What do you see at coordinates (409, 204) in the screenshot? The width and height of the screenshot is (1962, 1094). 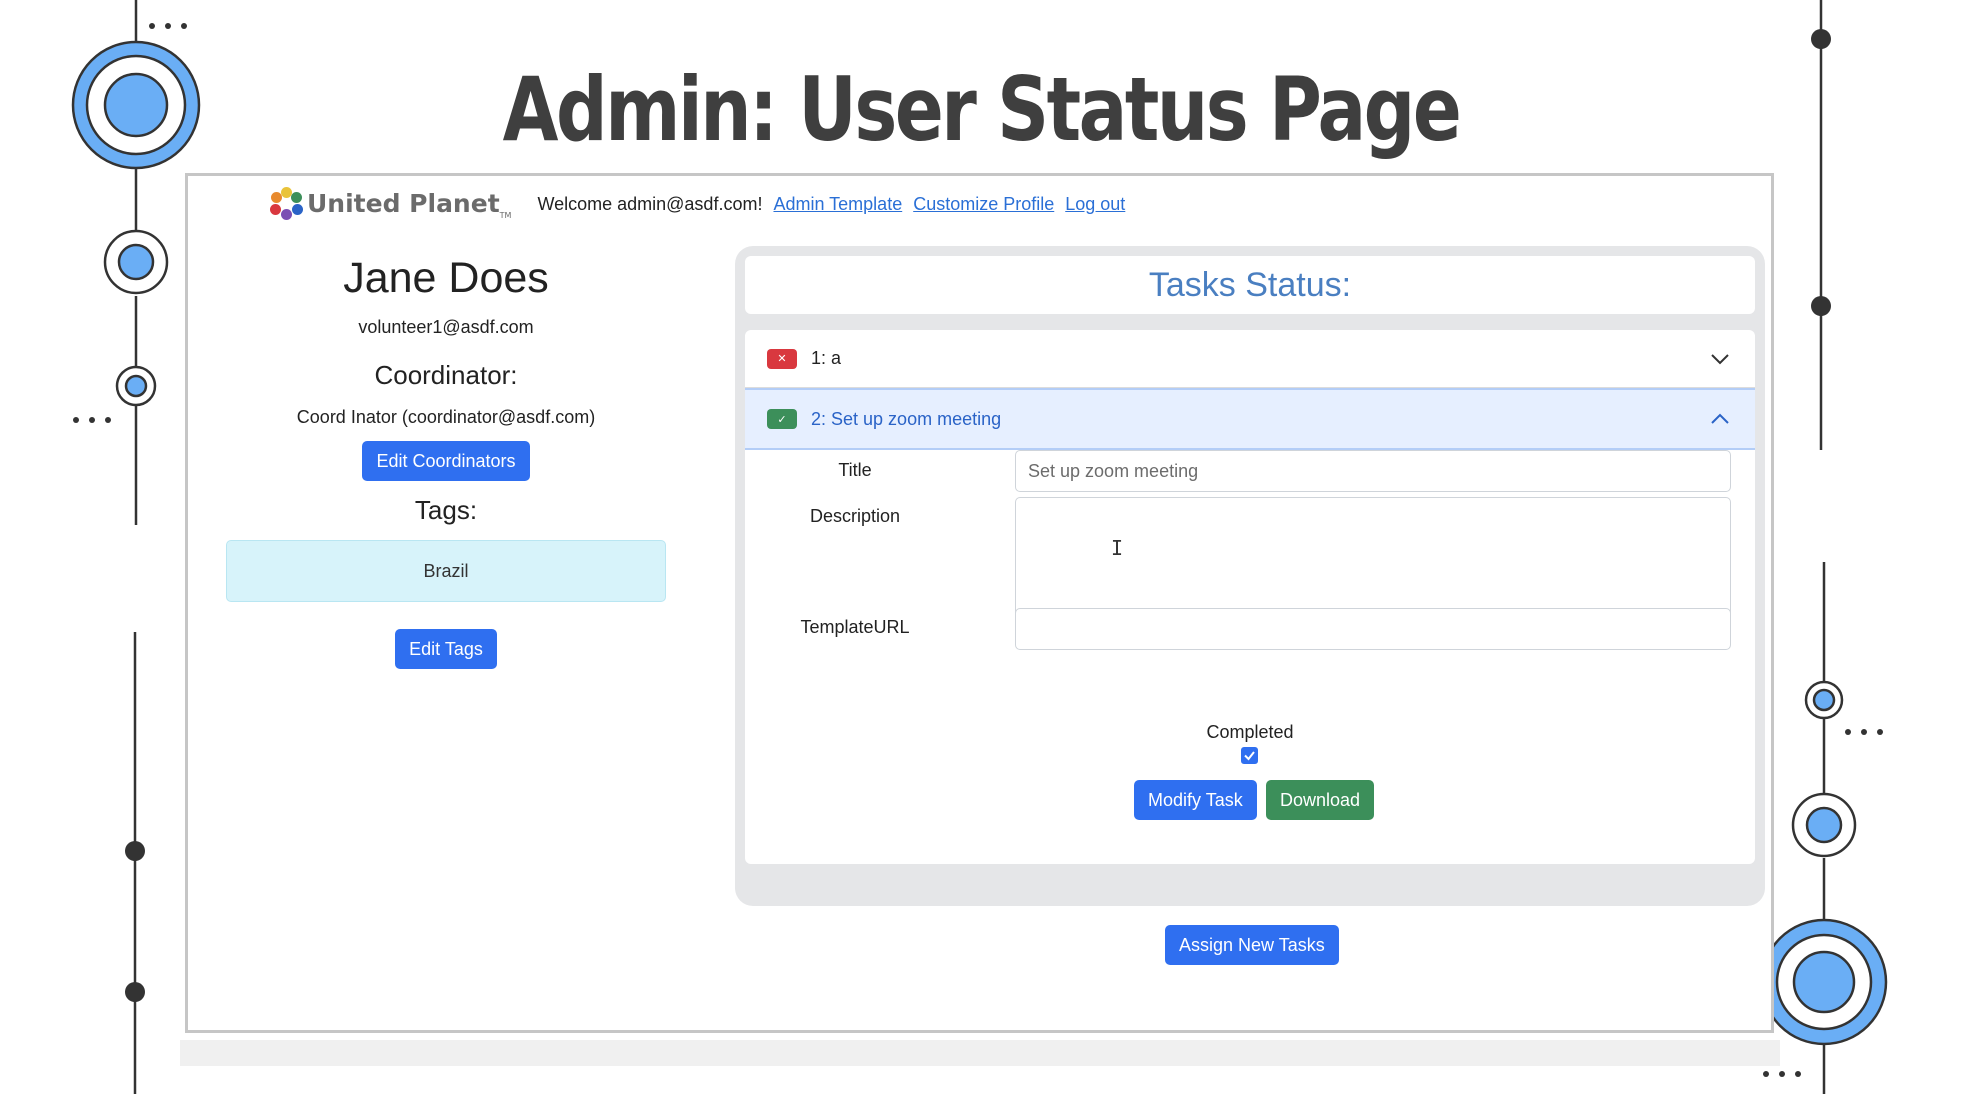 I see `logo-text: United PlanetTM` at bounding box center [409, 204].